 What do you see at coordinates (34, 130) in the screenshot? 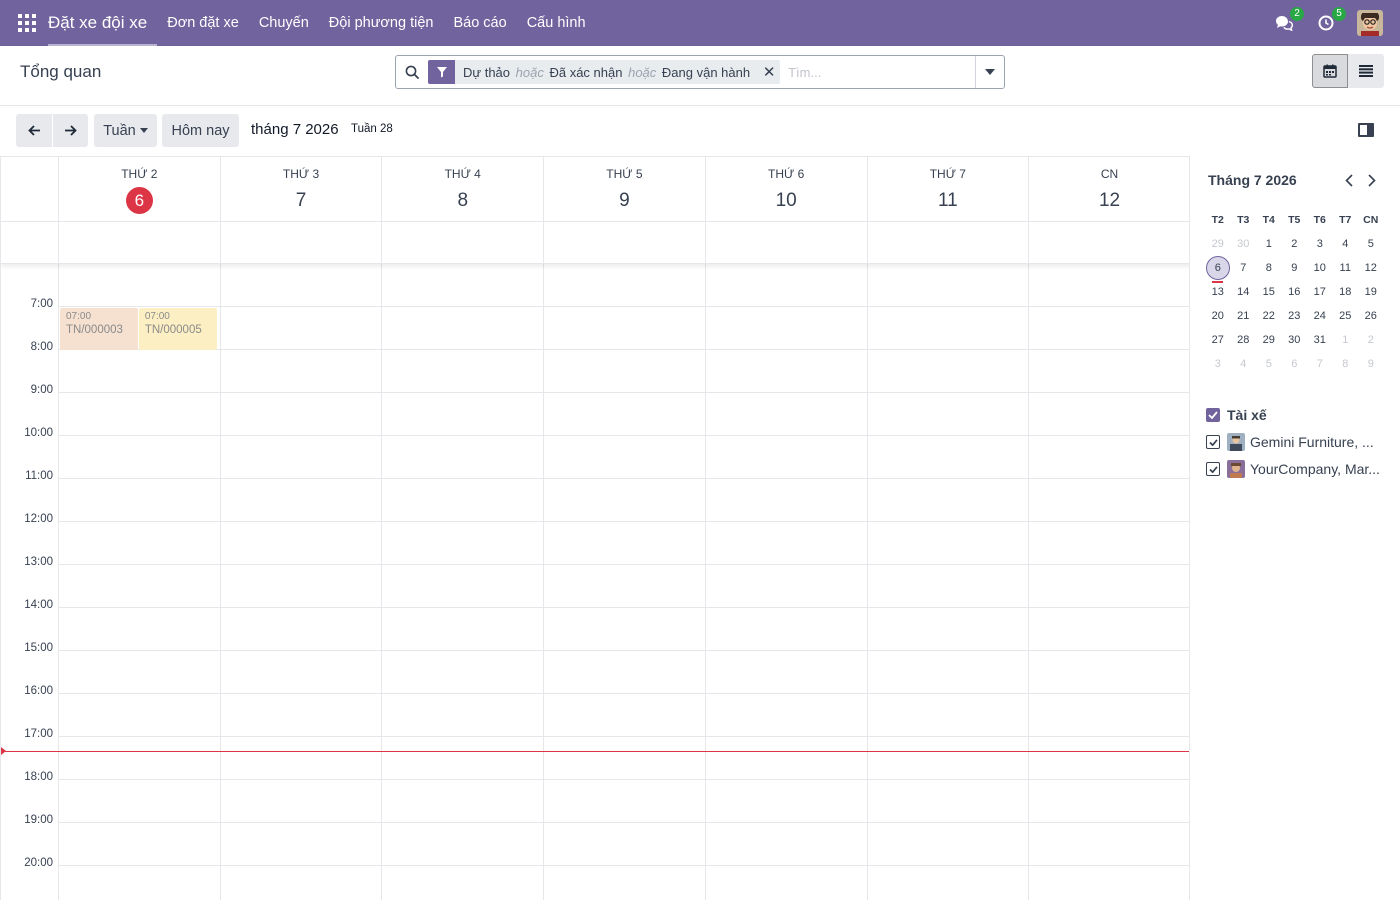
I see `previous-button` at bounding box center [34, 130].